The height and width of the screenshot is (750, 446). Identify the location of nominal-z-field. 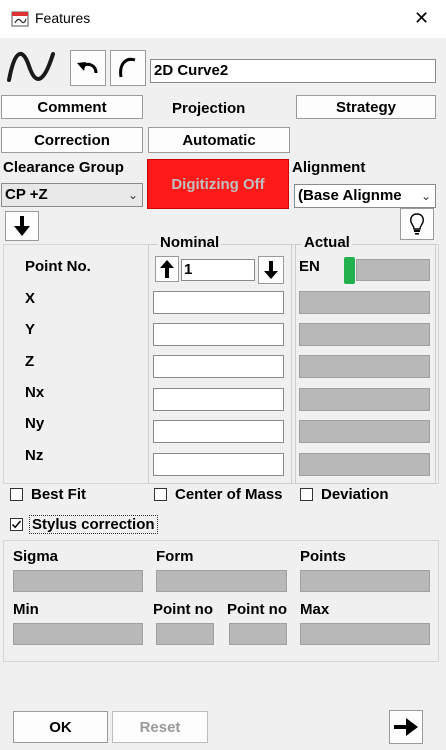
(218, 366).